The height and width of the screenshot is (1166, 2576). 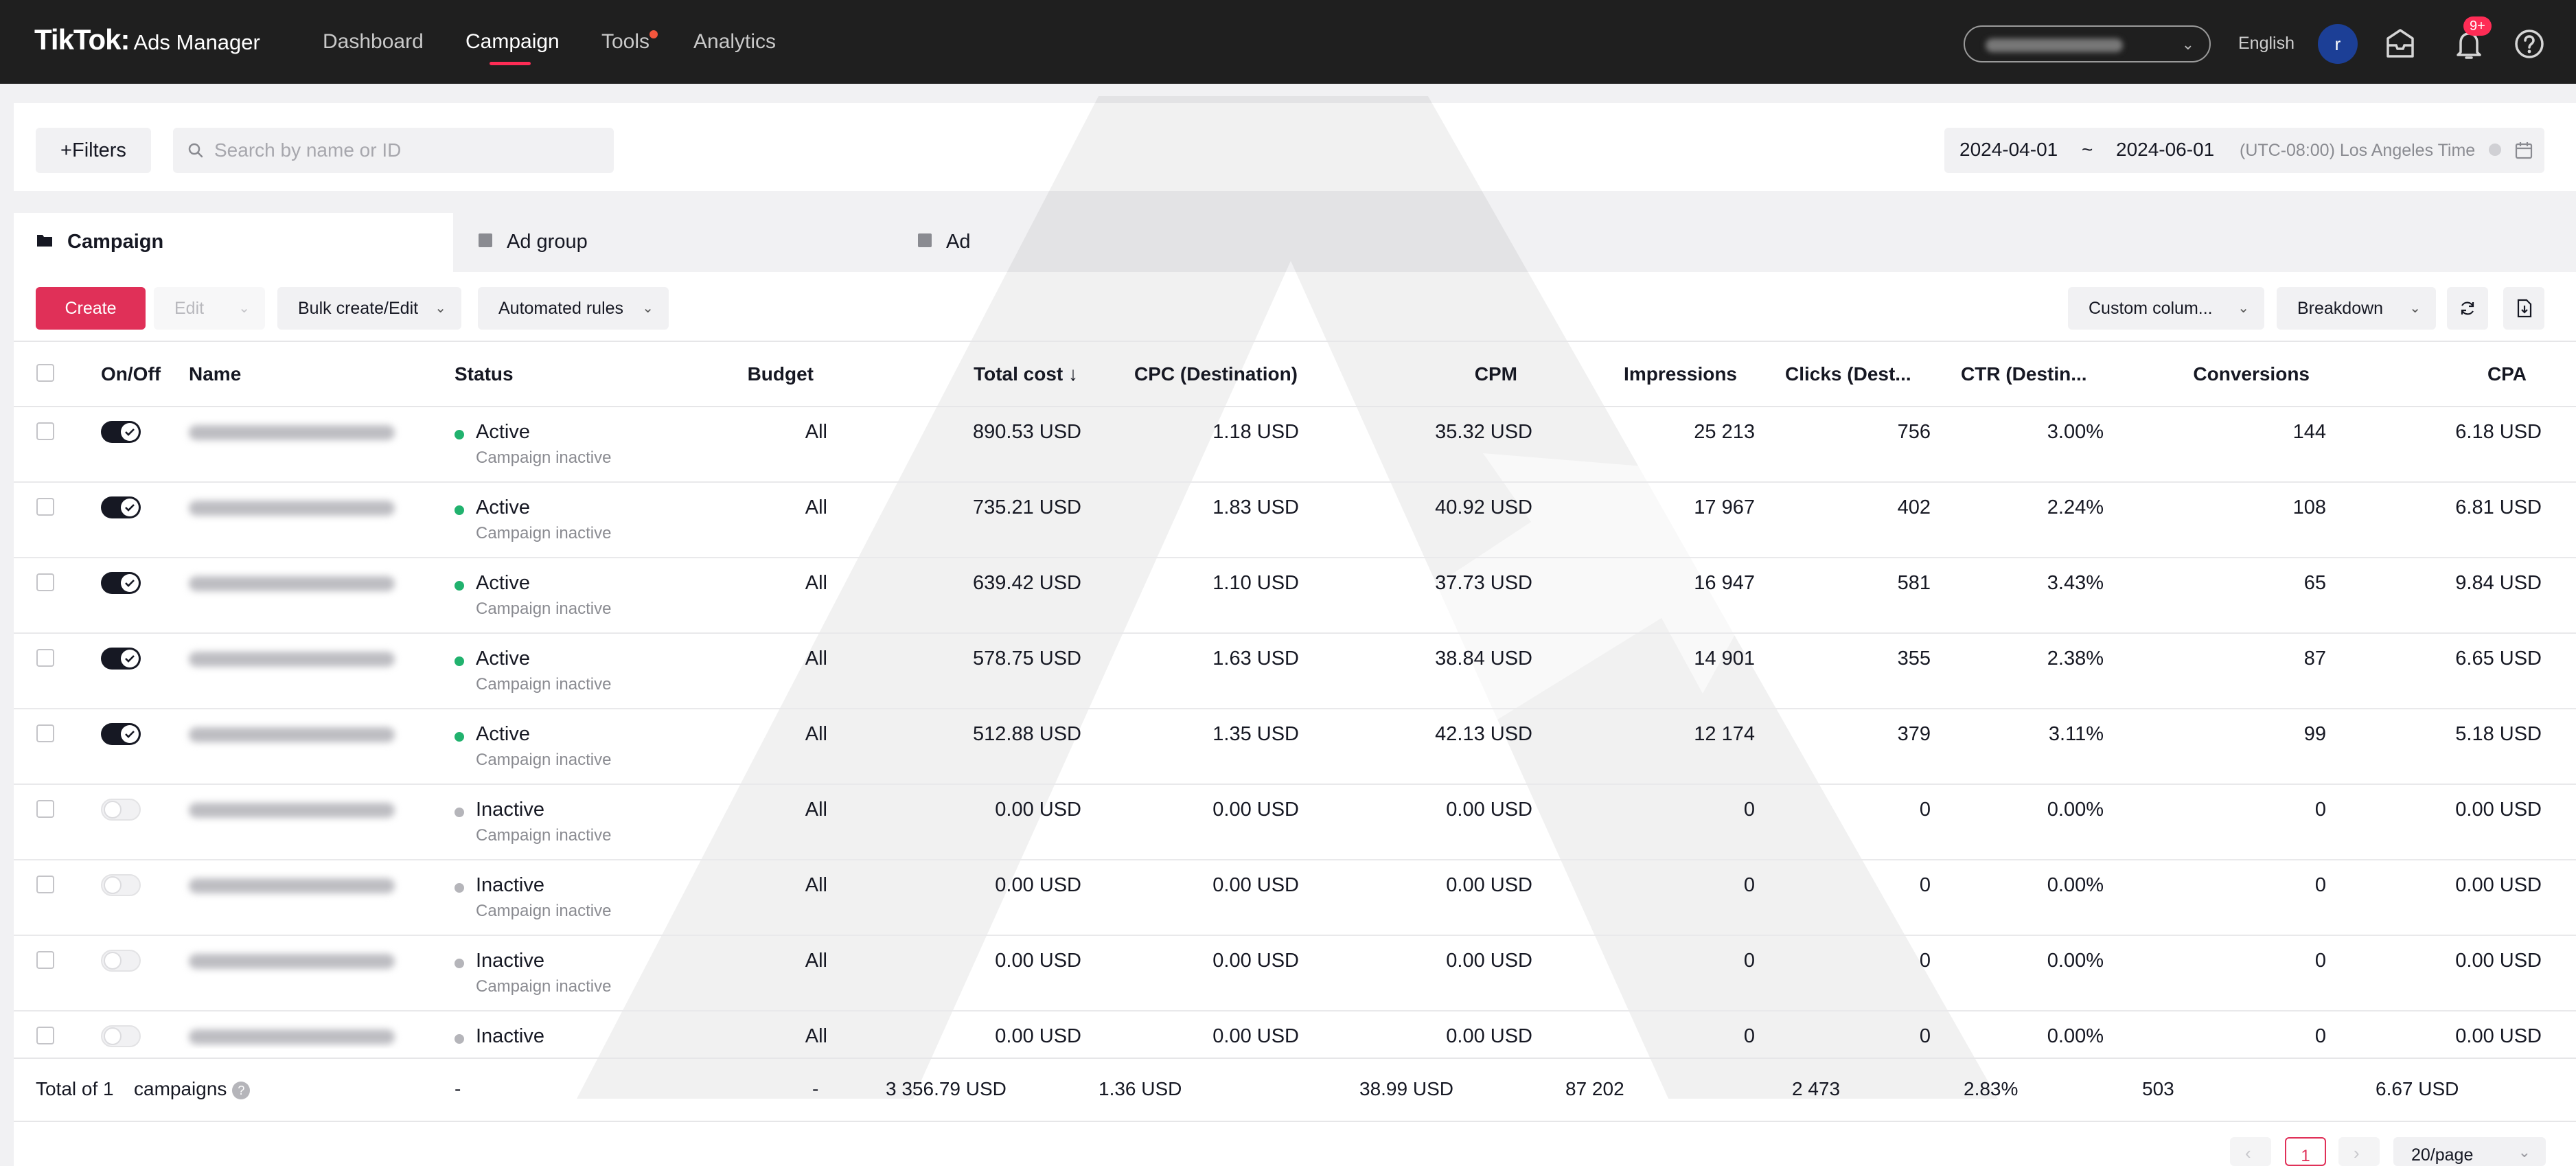 I want to click on refresh-button, so click(x=2467, y=308).